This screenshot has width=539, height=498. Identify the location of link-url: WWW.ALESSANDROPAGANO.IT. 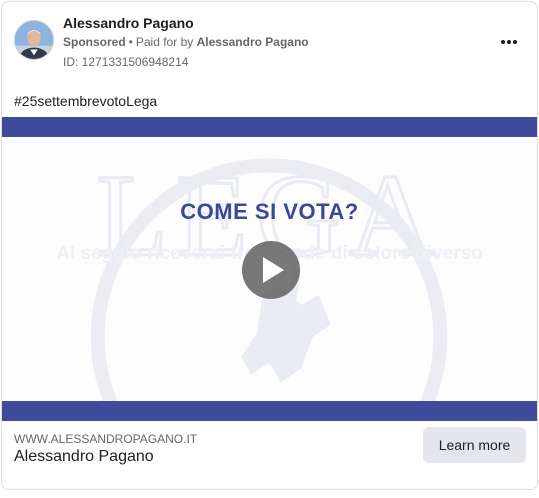
(105, 439).